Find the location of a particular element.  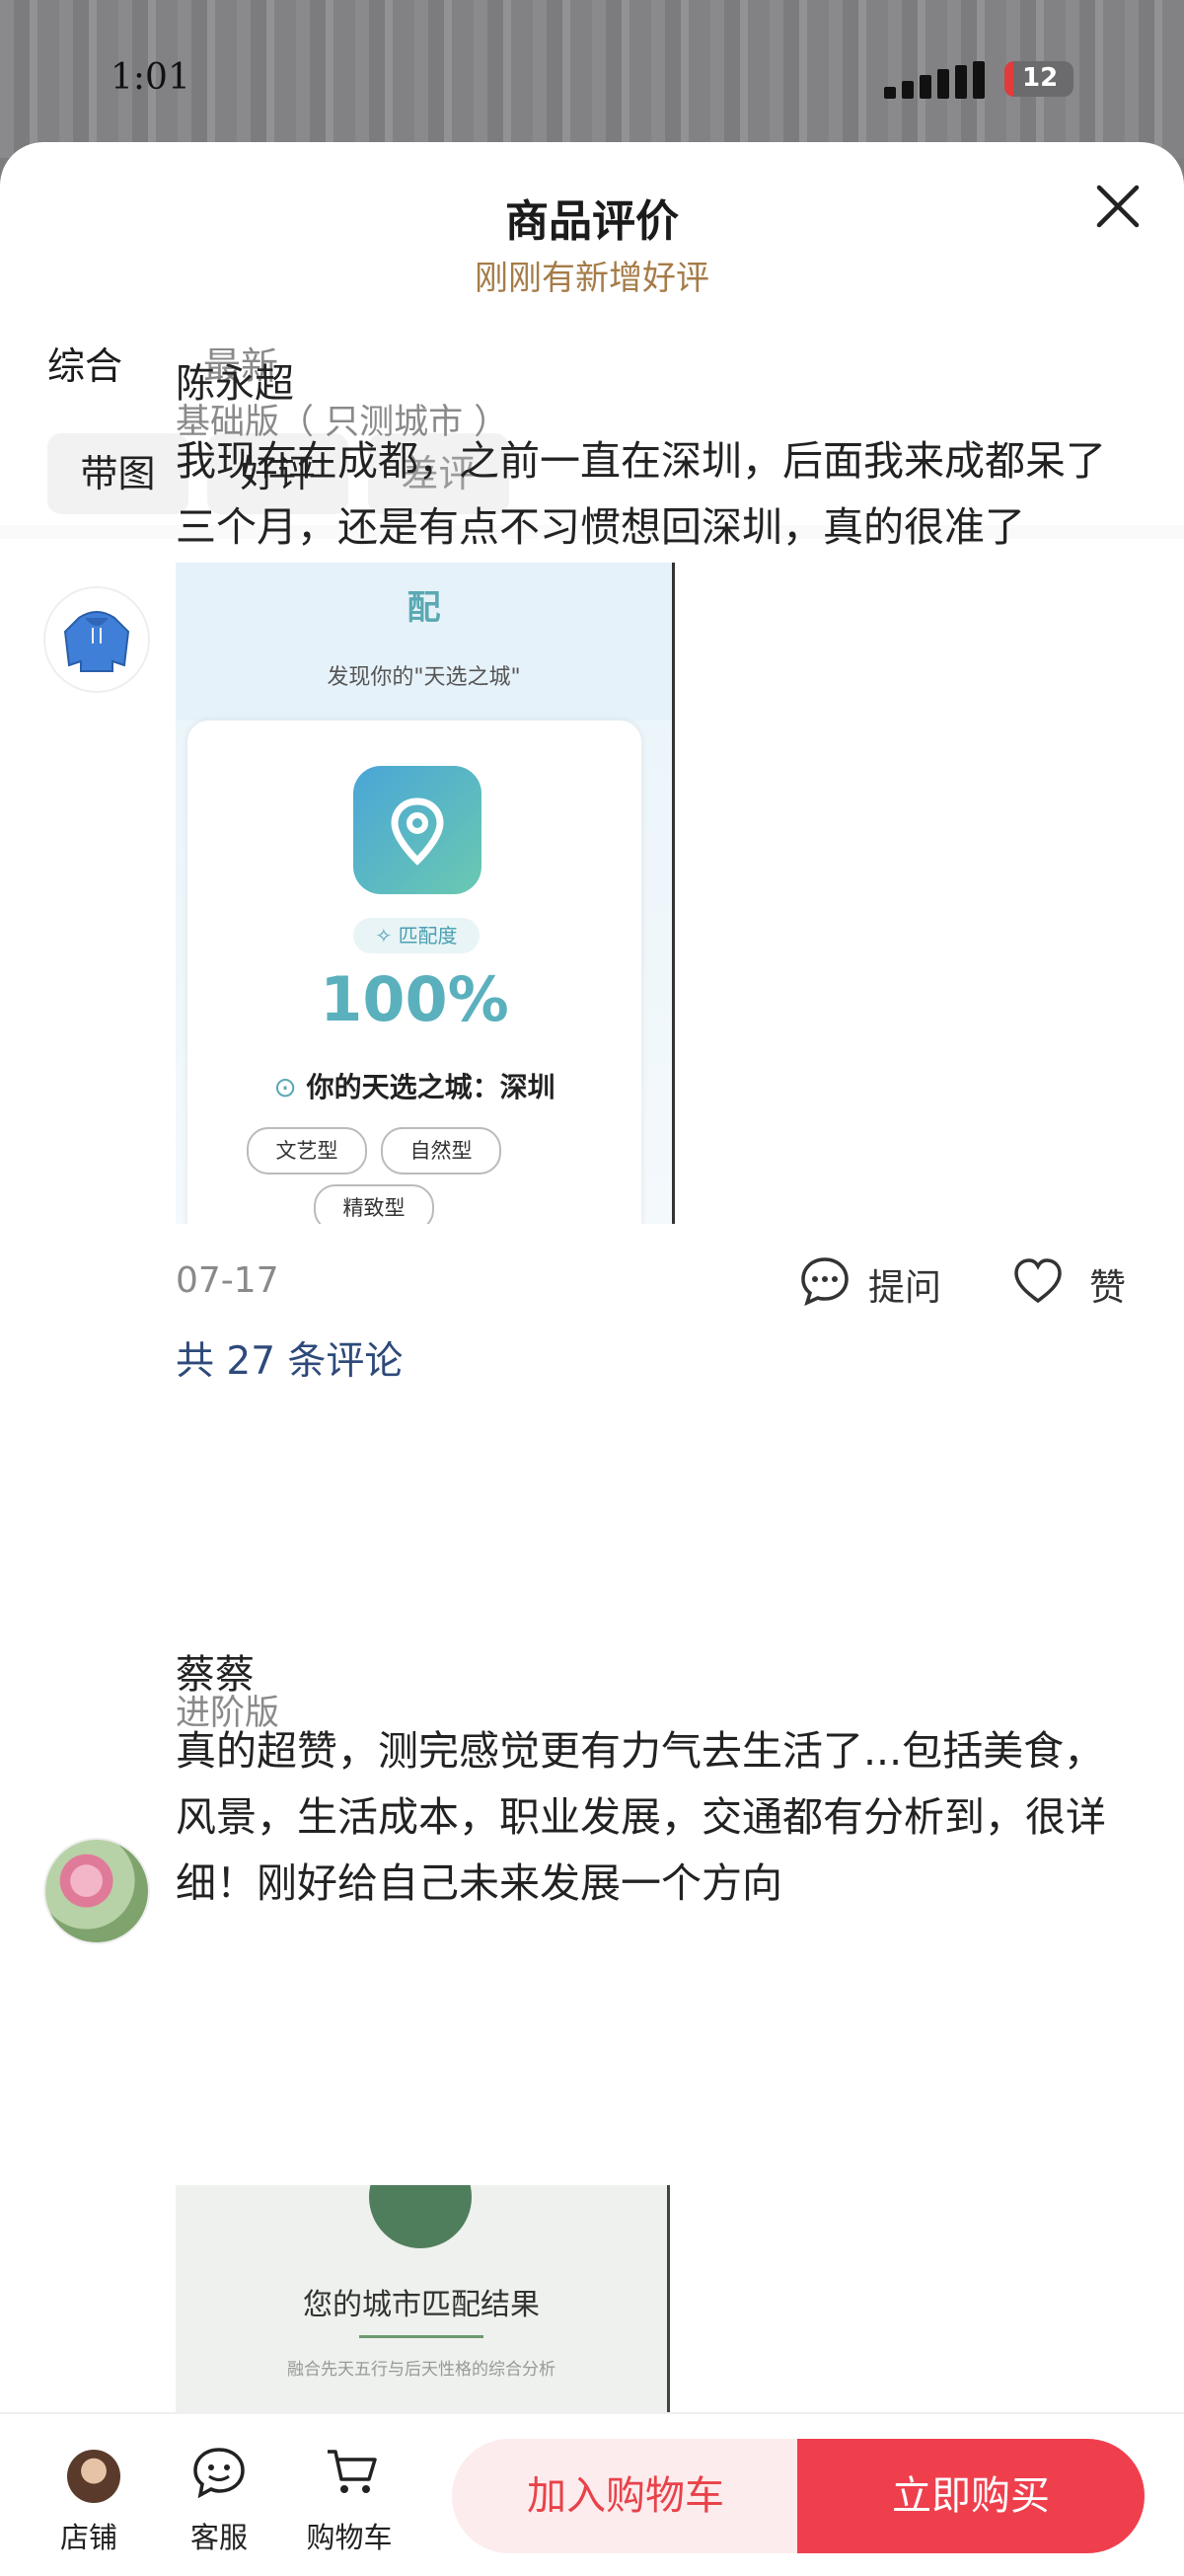

comments-link: 共 27 条评论 is located at coordinates (290, 1358).